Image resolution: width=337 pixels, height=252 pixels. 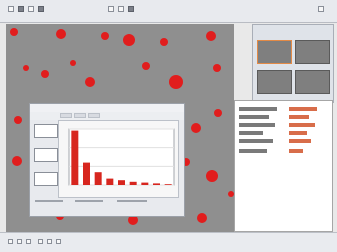 What do you see at coordinates (121, 9) in the screenshot?
I see `settings-icon` at bounding box center [121, 9].